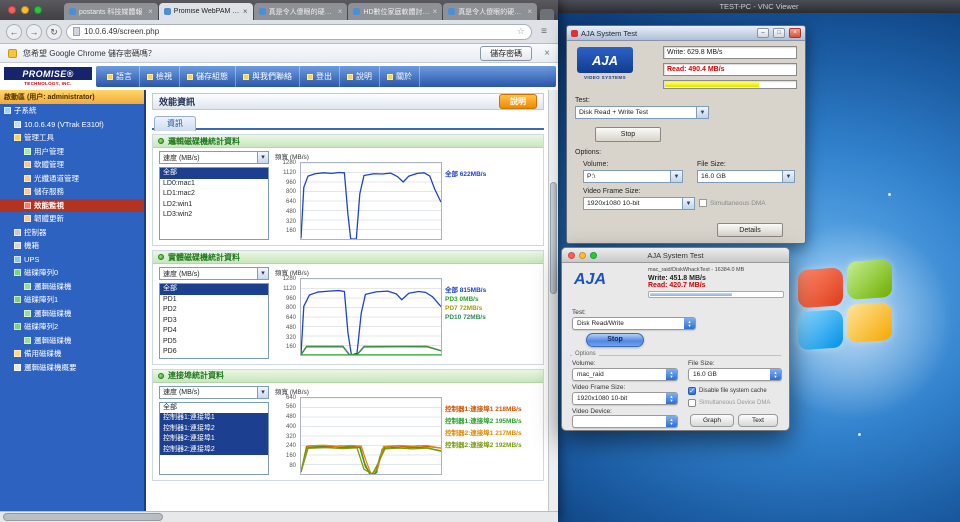 This screenshot has height=522, width=960. I want to click on test-select: Disk Read/Write ▲ ▼, so click(634, 323).